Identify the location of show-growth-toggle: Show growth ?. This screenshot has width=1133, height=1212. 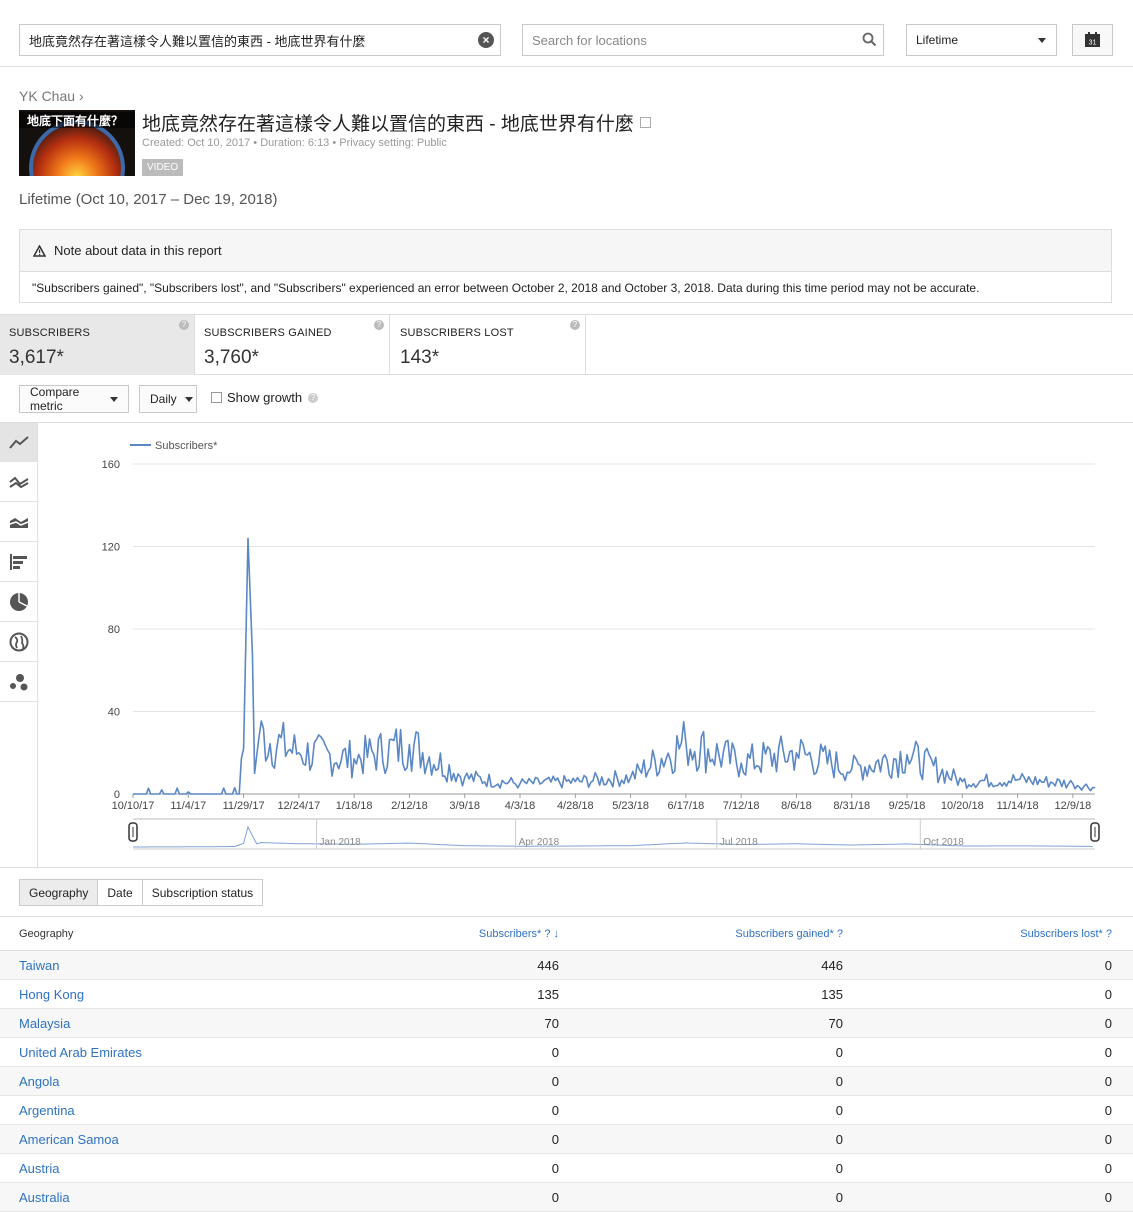
(265, 397).